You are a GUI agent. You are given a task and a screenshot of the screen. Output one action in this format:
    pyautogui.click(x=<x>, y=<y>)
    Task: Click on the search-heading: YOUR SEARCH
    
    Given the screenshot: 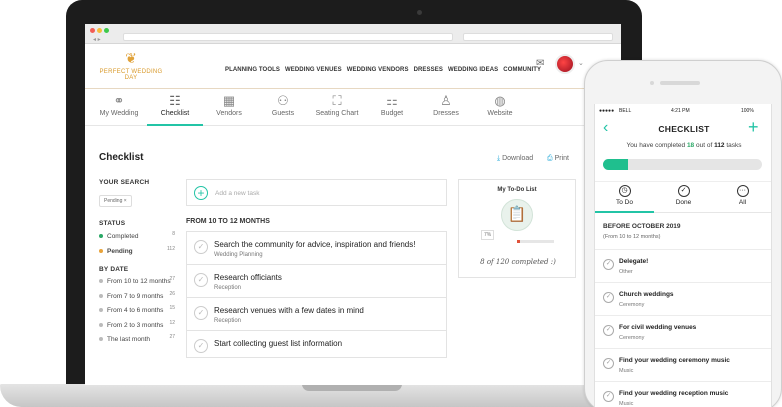 What is the action you would take?
    pyautogui.click(x=124, y=182)
    